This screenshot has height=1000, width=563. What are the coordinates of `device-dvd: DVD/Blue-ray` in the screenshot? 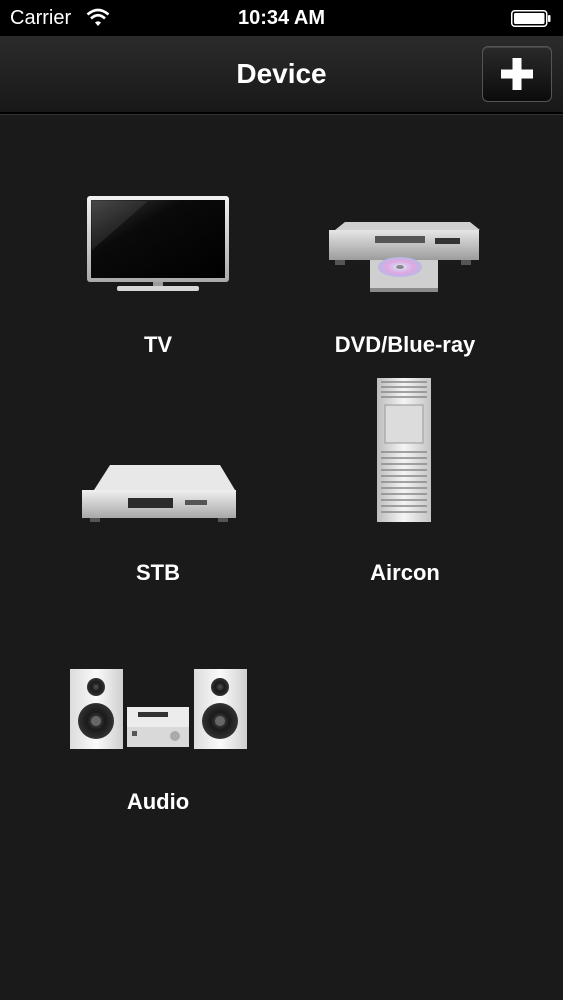 It's located at (405, 255).